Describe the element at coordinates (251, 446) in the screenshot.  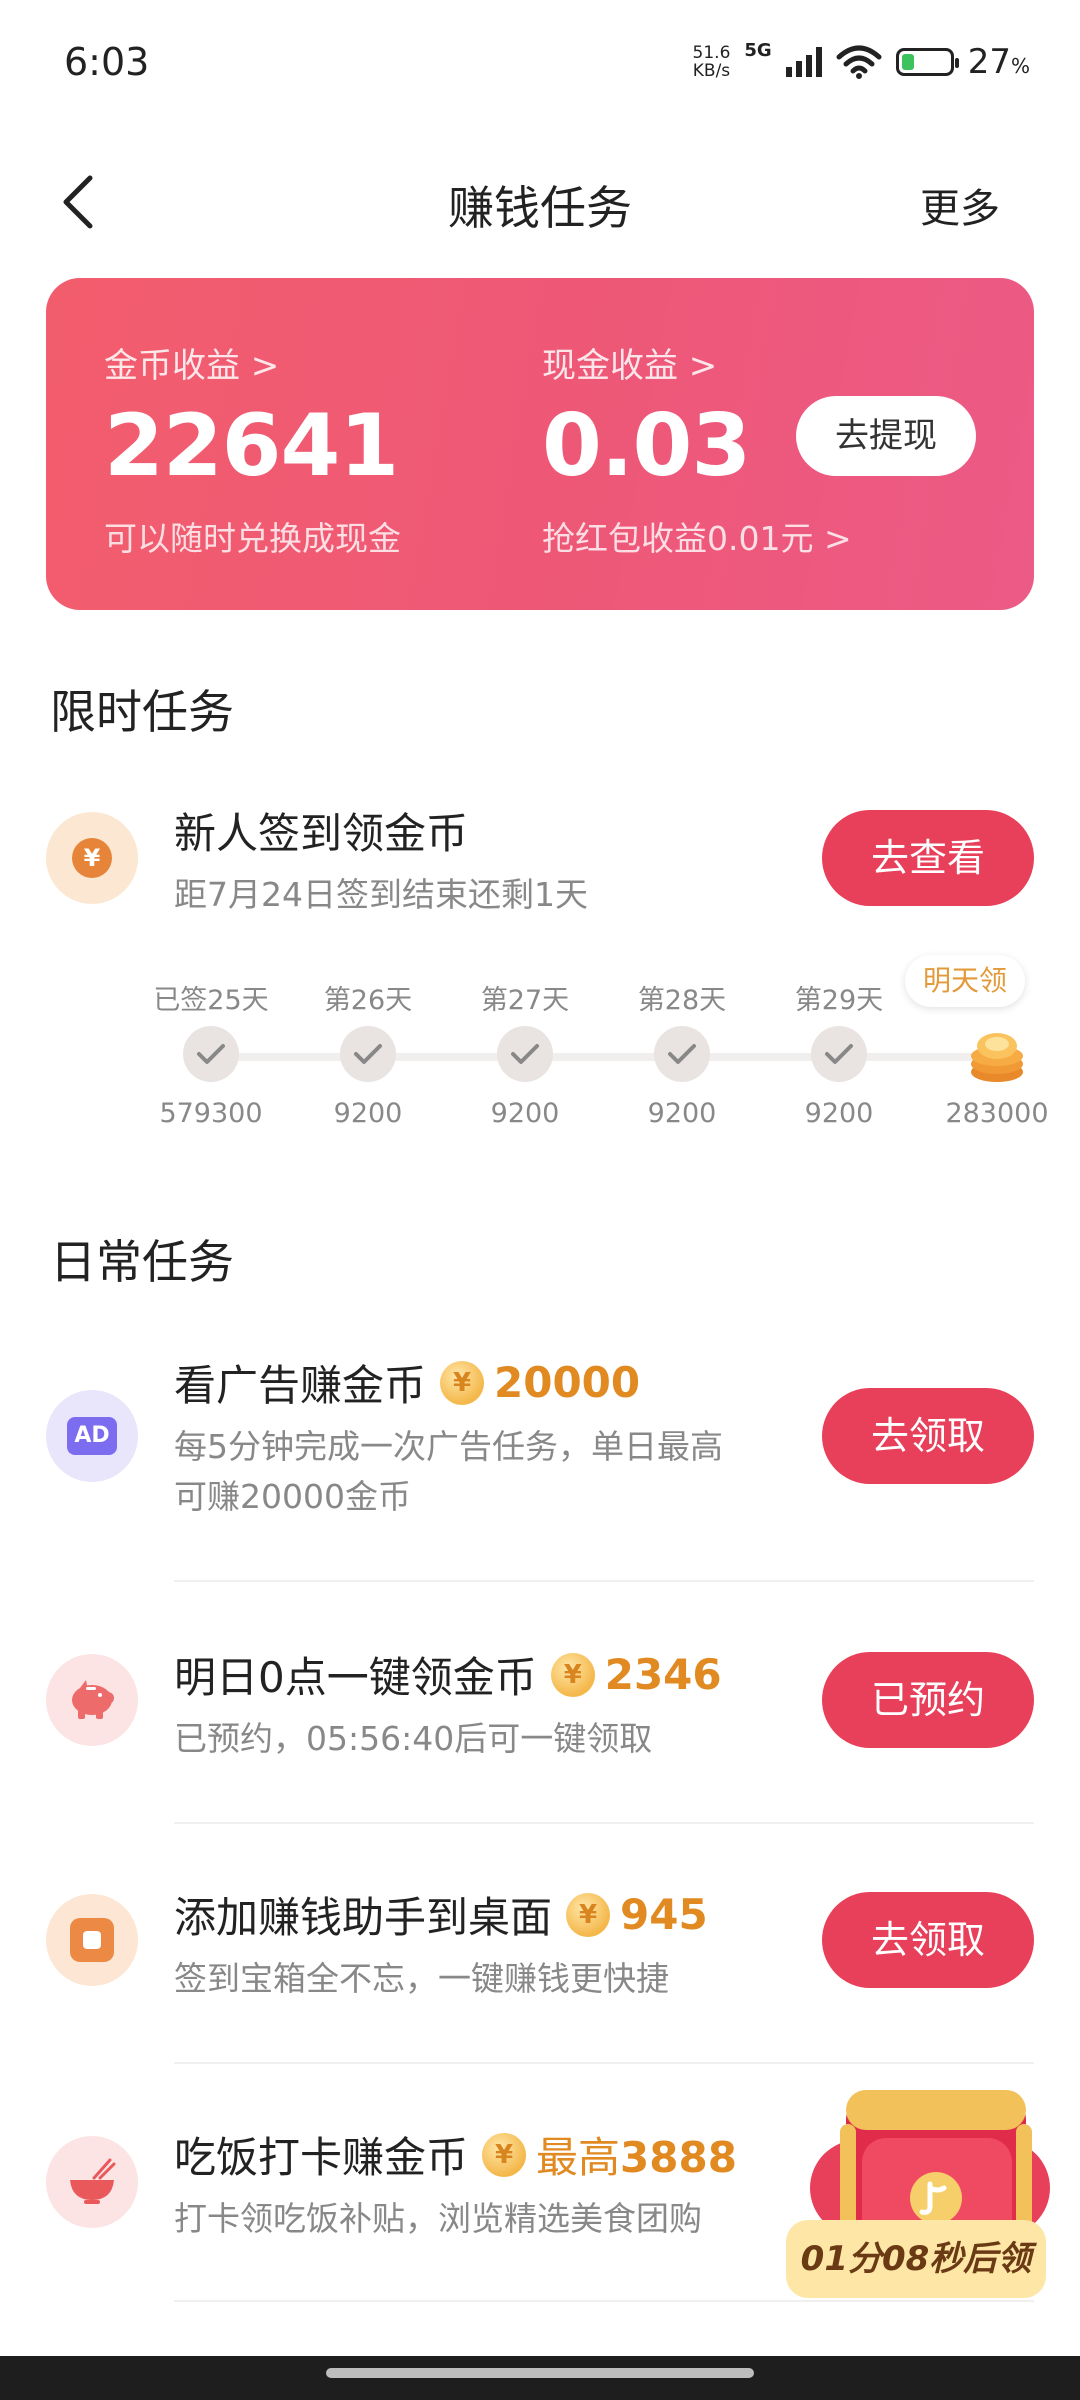
I see `coin-earnings-value: 22641` at that location.